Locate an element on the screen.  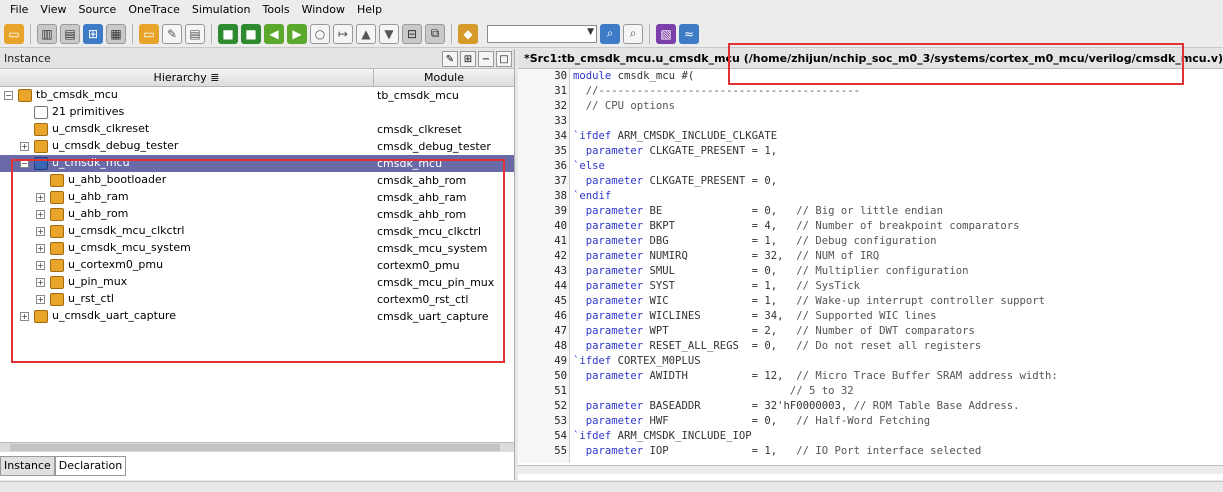
horizontal-scrollbar is located at coordinates (257, 447).